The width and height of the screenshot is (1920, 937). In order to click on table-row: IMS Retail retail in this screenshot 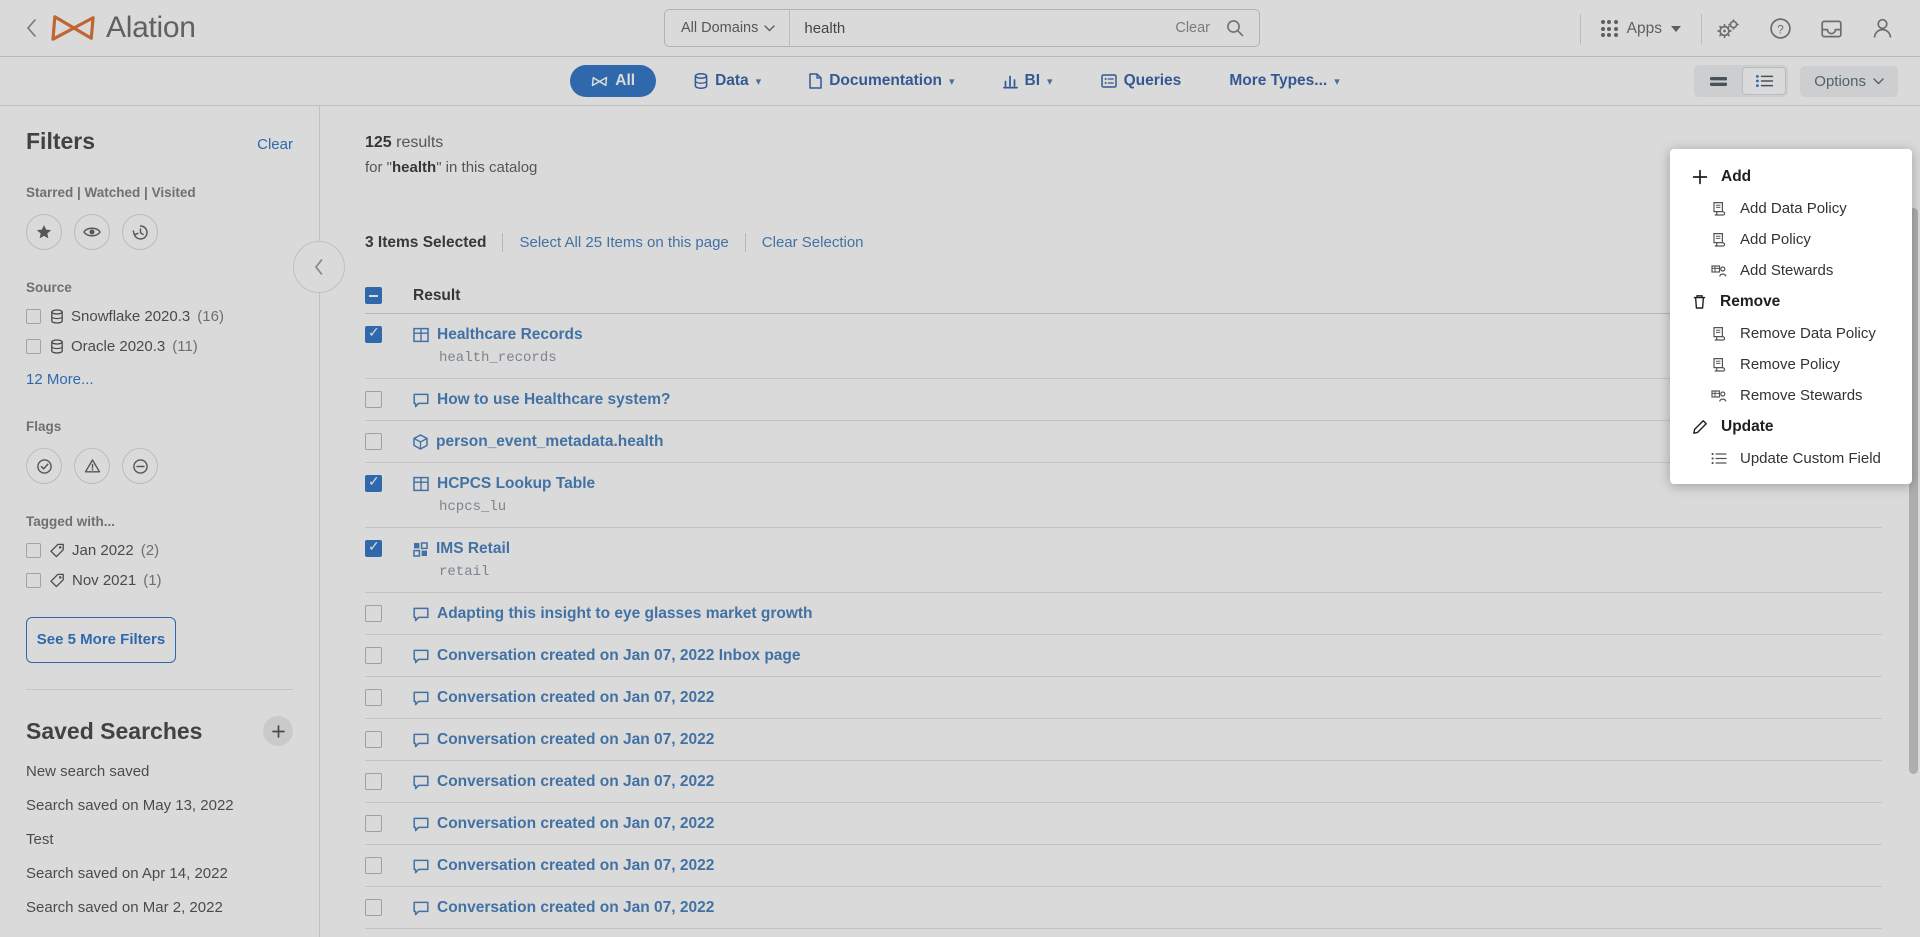, I will do `click(1123, 560)`.